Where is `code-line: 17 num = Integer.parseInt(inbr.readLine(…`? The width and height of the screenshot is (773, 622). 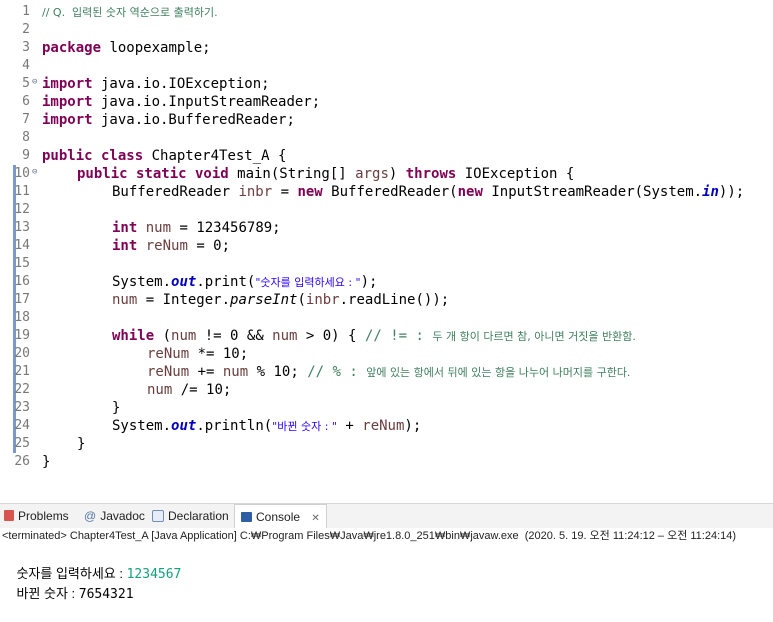
code-line: 17 num = Integer.parseInt(inbr.readLine(… is located at coordinates (386, 300).